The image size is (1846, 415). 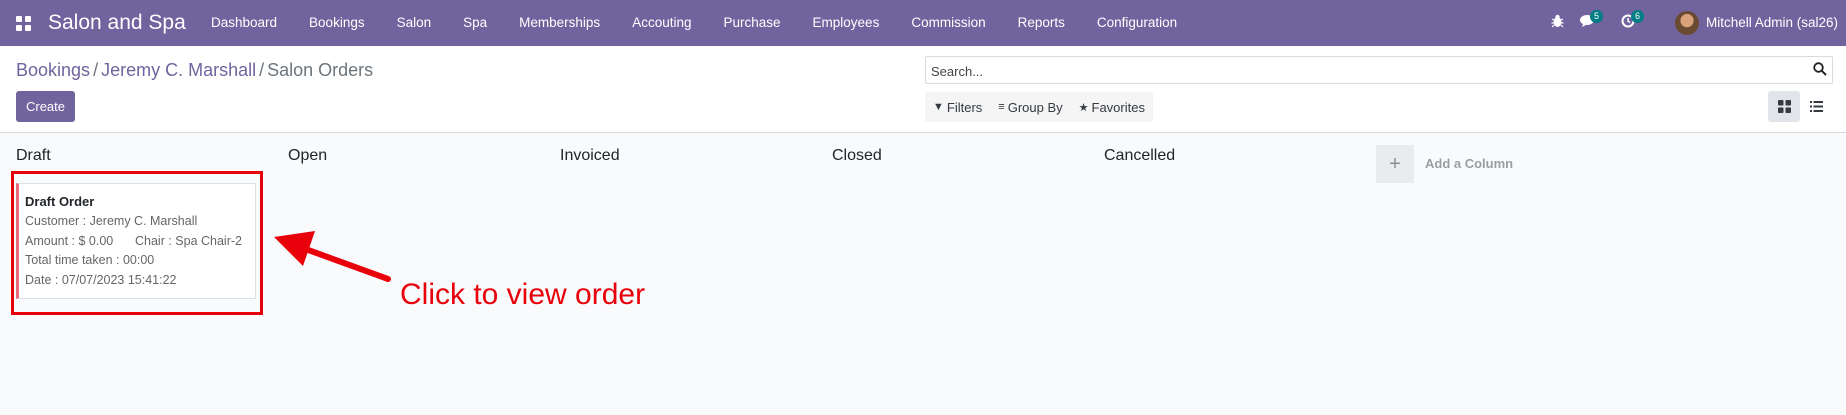 I want to click on search-input, so click(x=1361, y=71).